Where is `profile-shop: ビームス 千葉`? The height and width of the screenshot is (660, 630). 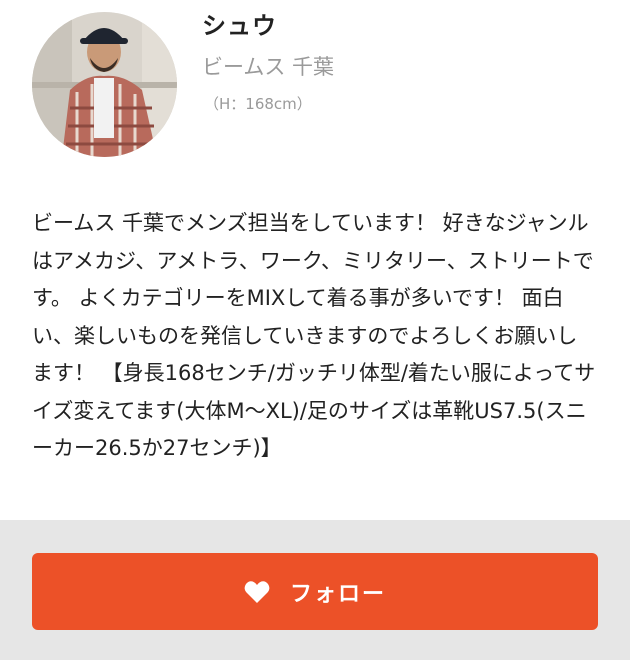
profile-shop: ビームス 千葉 is located at coordinates (268, 66).